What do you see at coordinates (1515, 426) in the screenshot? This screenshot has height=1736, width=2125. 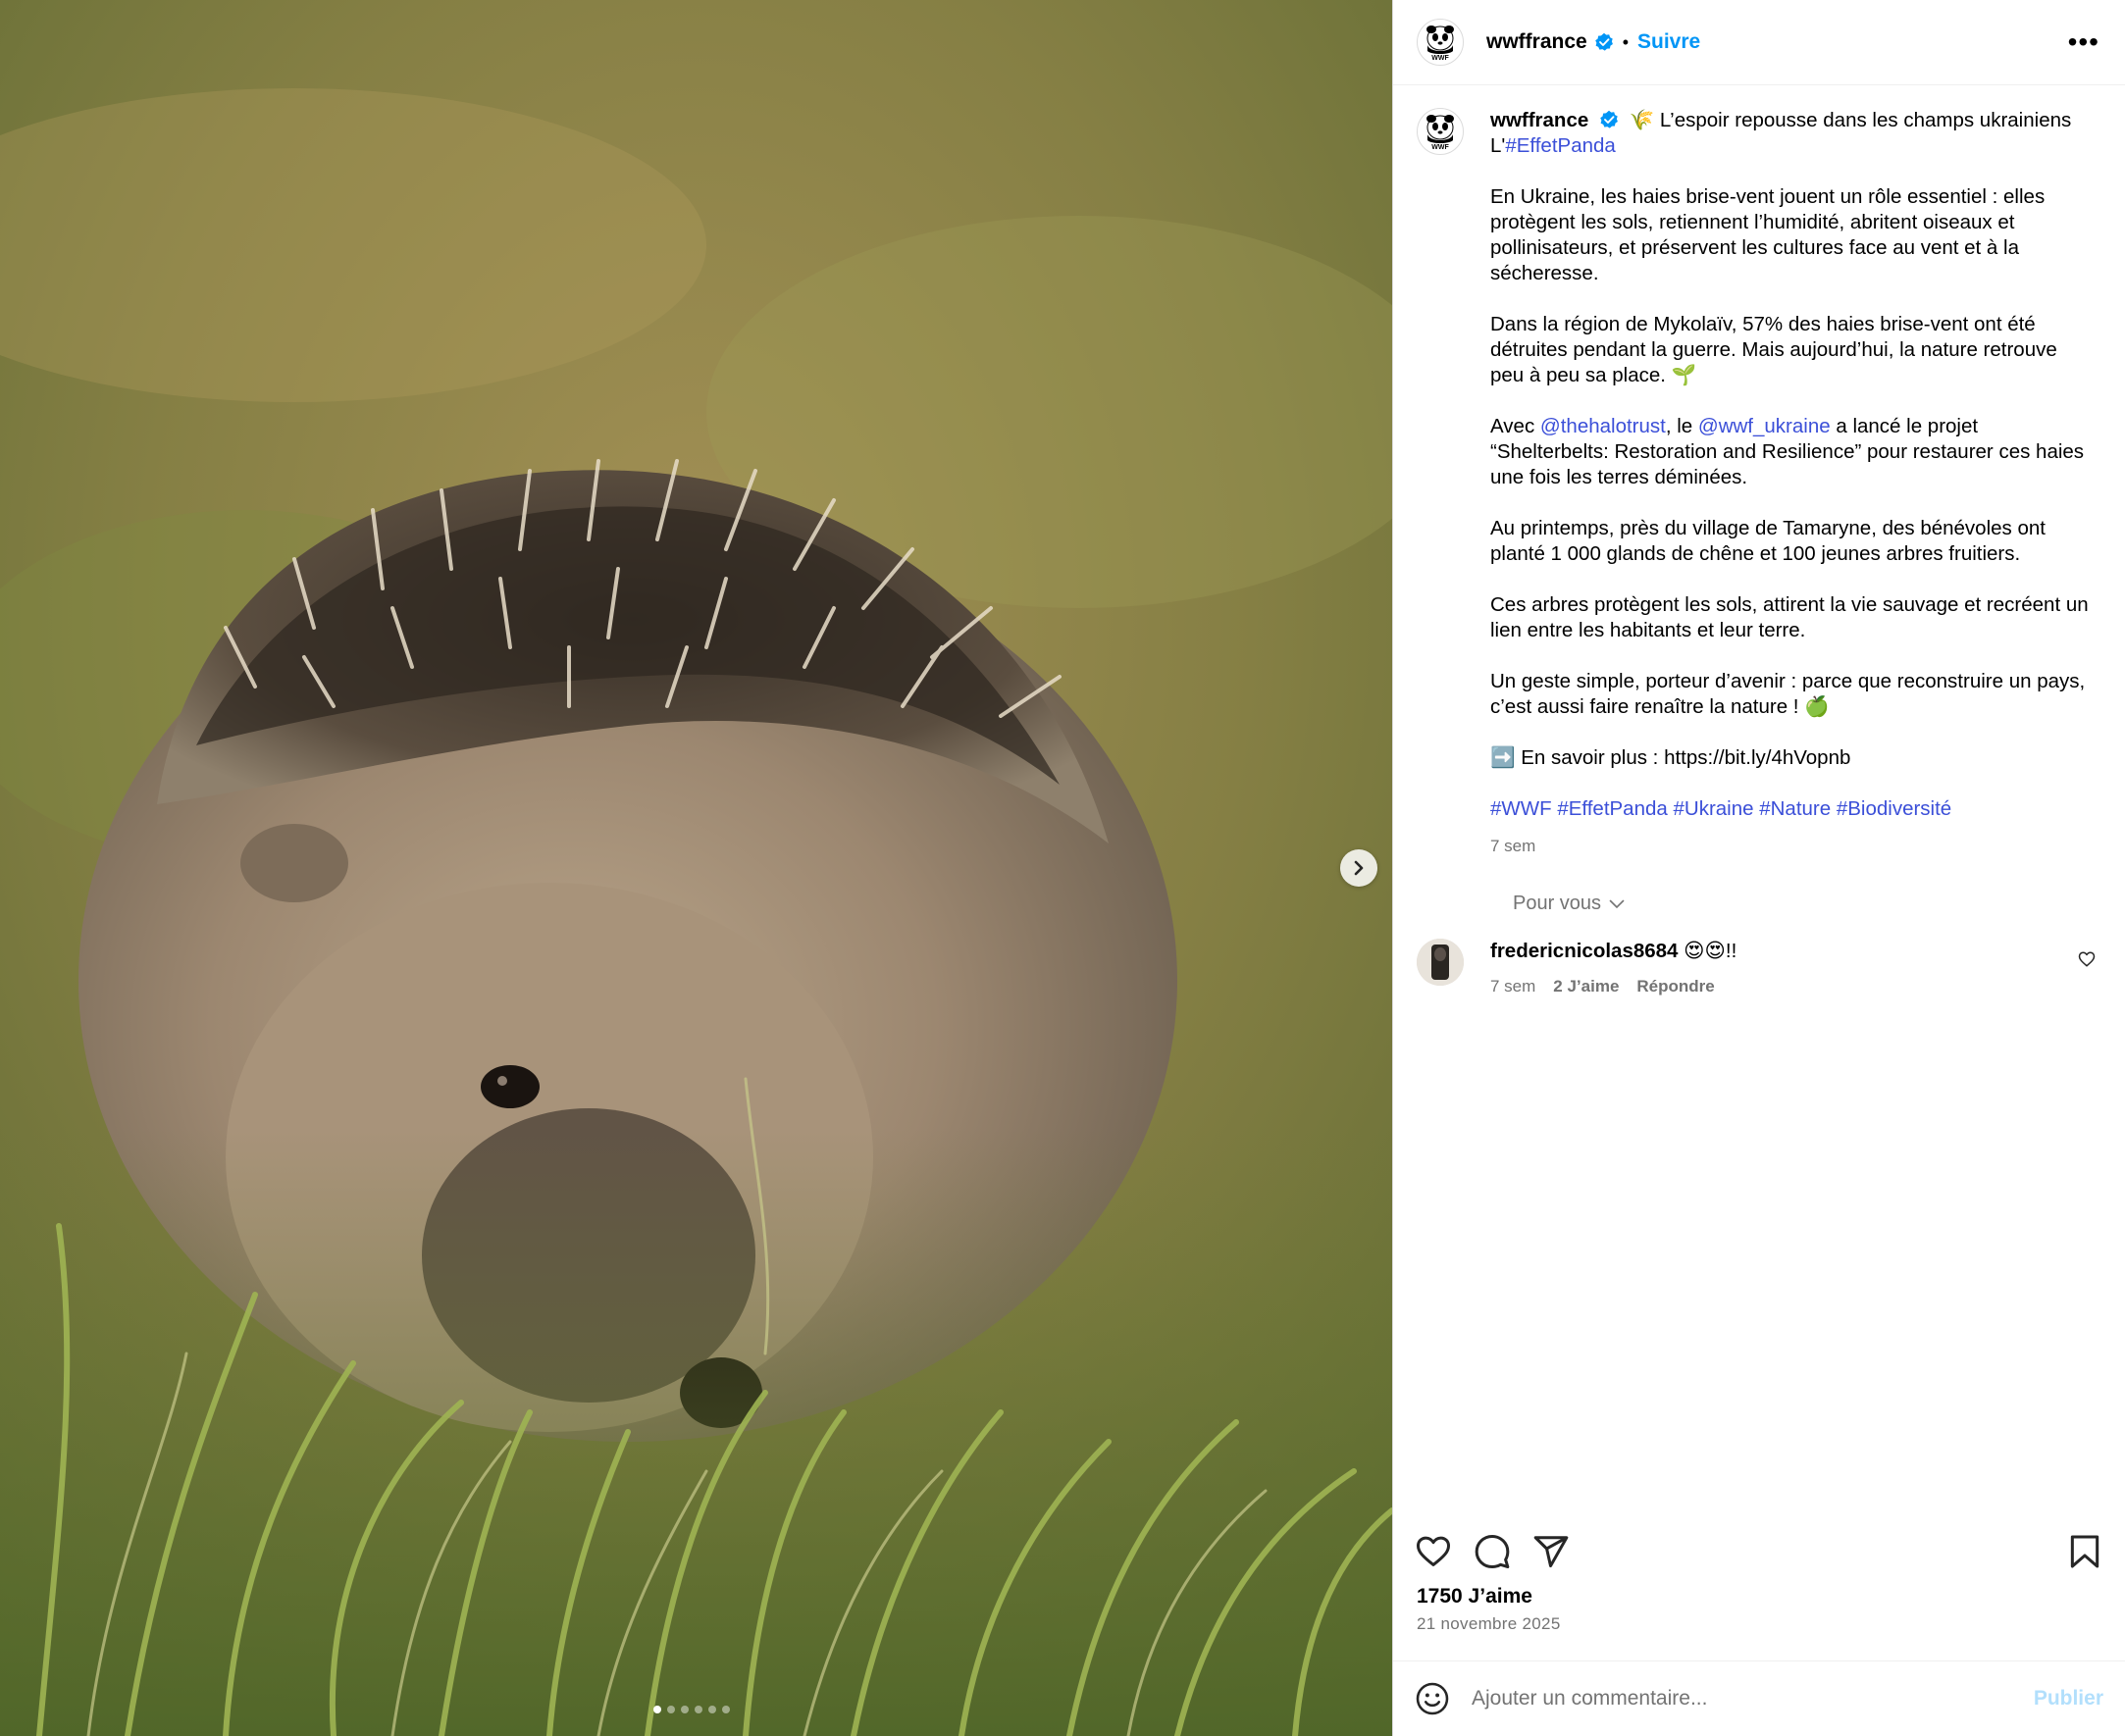 I see `caption-text-fragment: Avec` at bounding box center [1515, 426].